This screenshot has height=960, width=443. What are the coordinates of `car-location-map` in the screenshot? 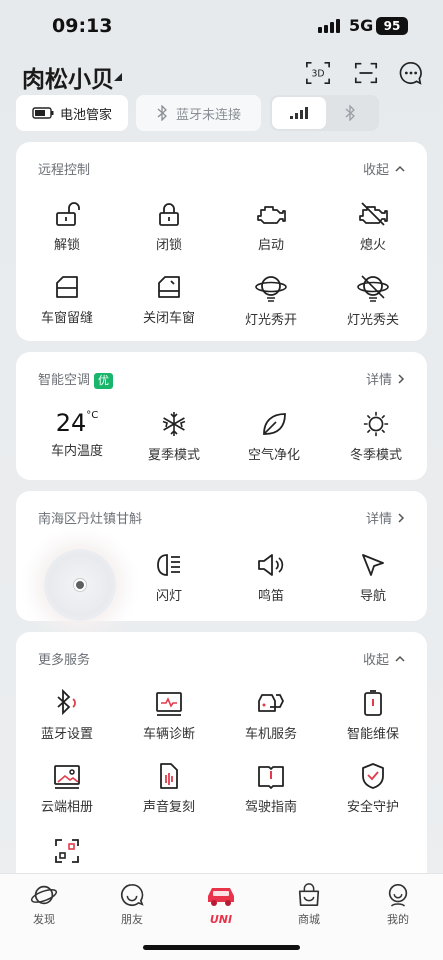 It's located at (80, 585).